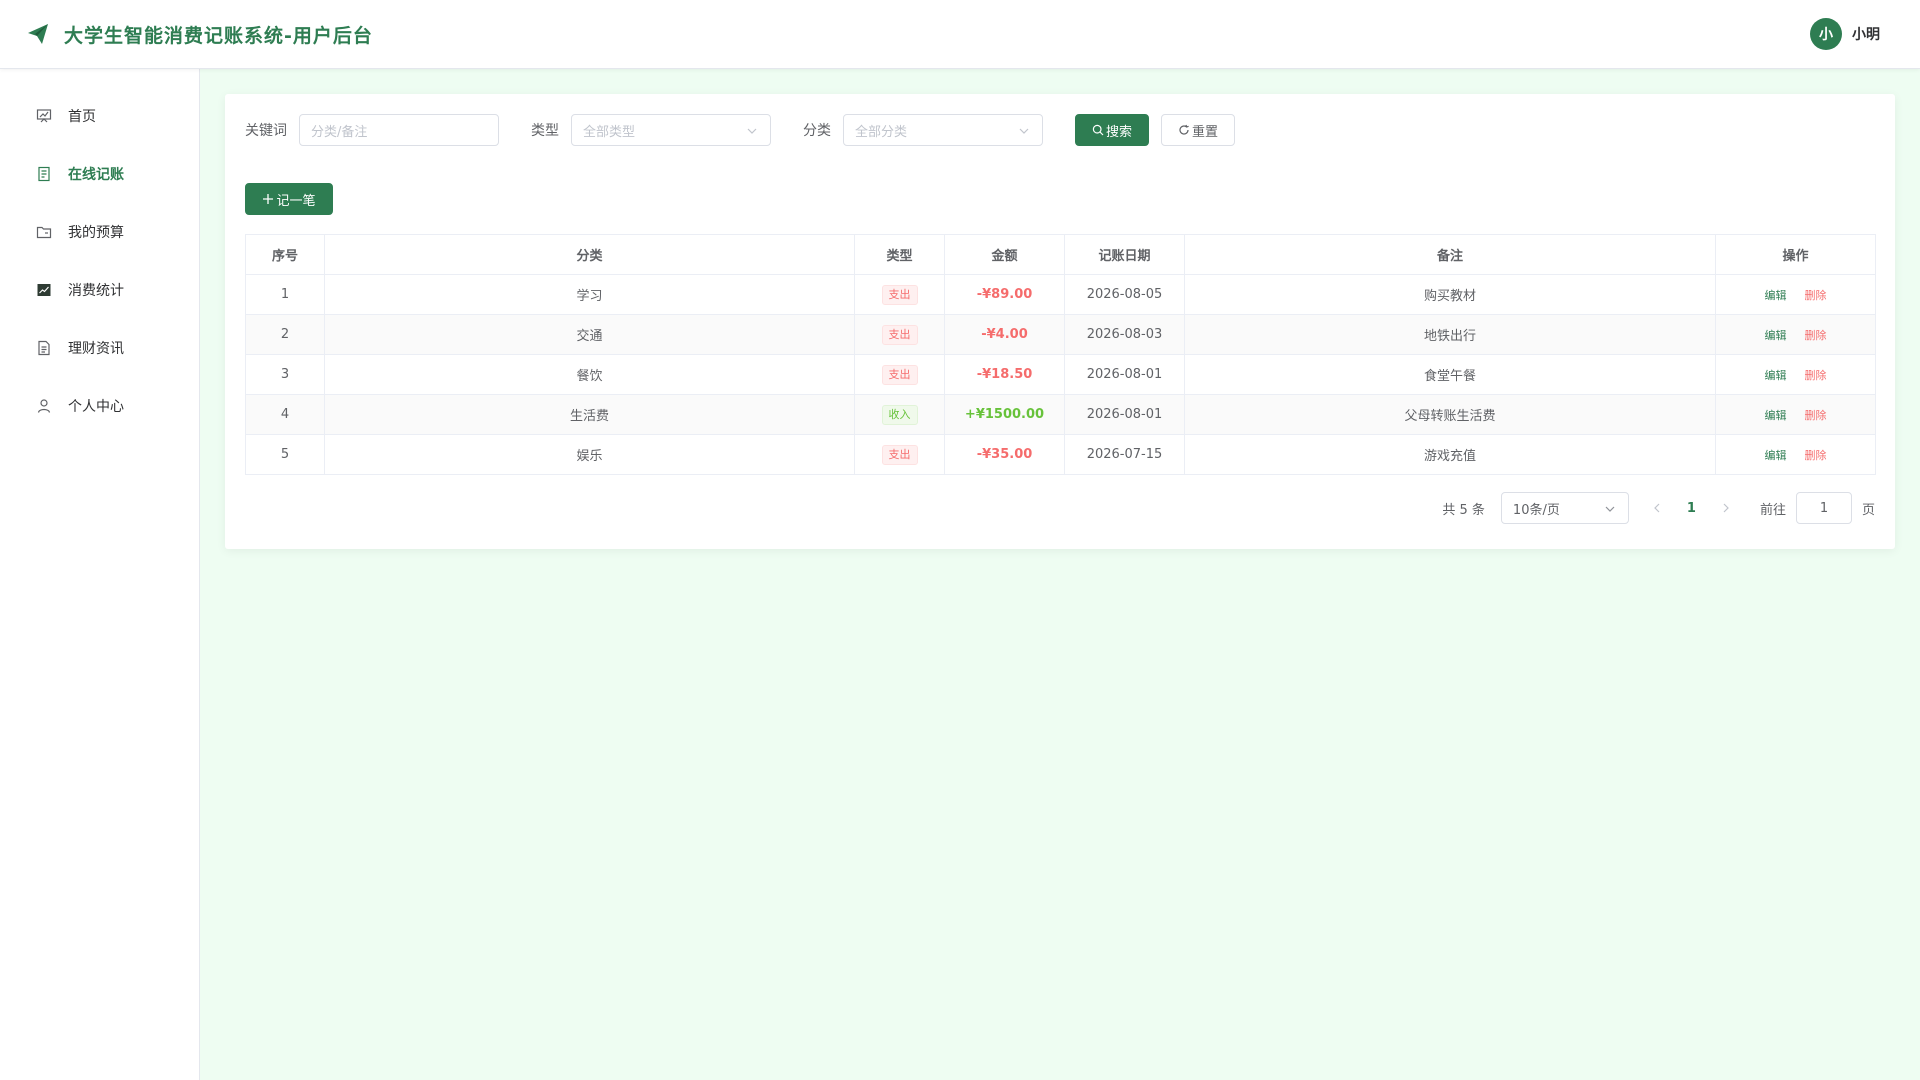 This screenshot has width=1920, height=1080. What do you see at coordinates (96, 233) in the screenshot?
I see `sidebar-item-label: 我的预算` at bounding box center [96, 233].